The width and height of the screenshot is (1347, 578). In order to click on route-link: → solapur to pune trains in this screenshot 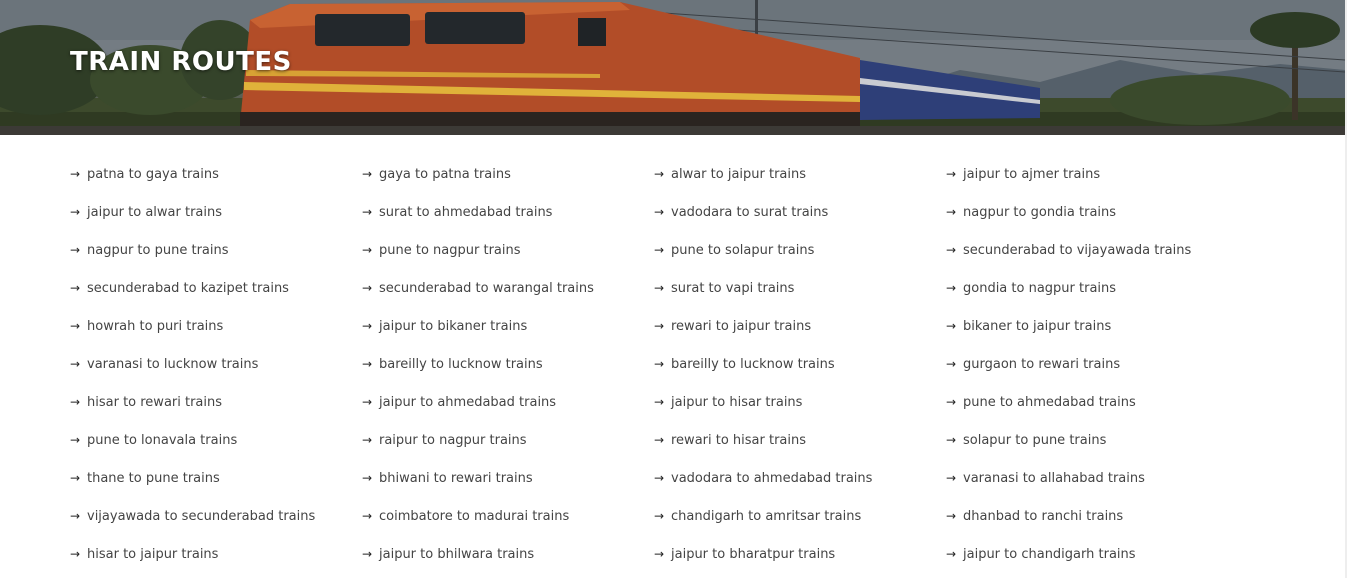, I will do `click(1092, 440)`.